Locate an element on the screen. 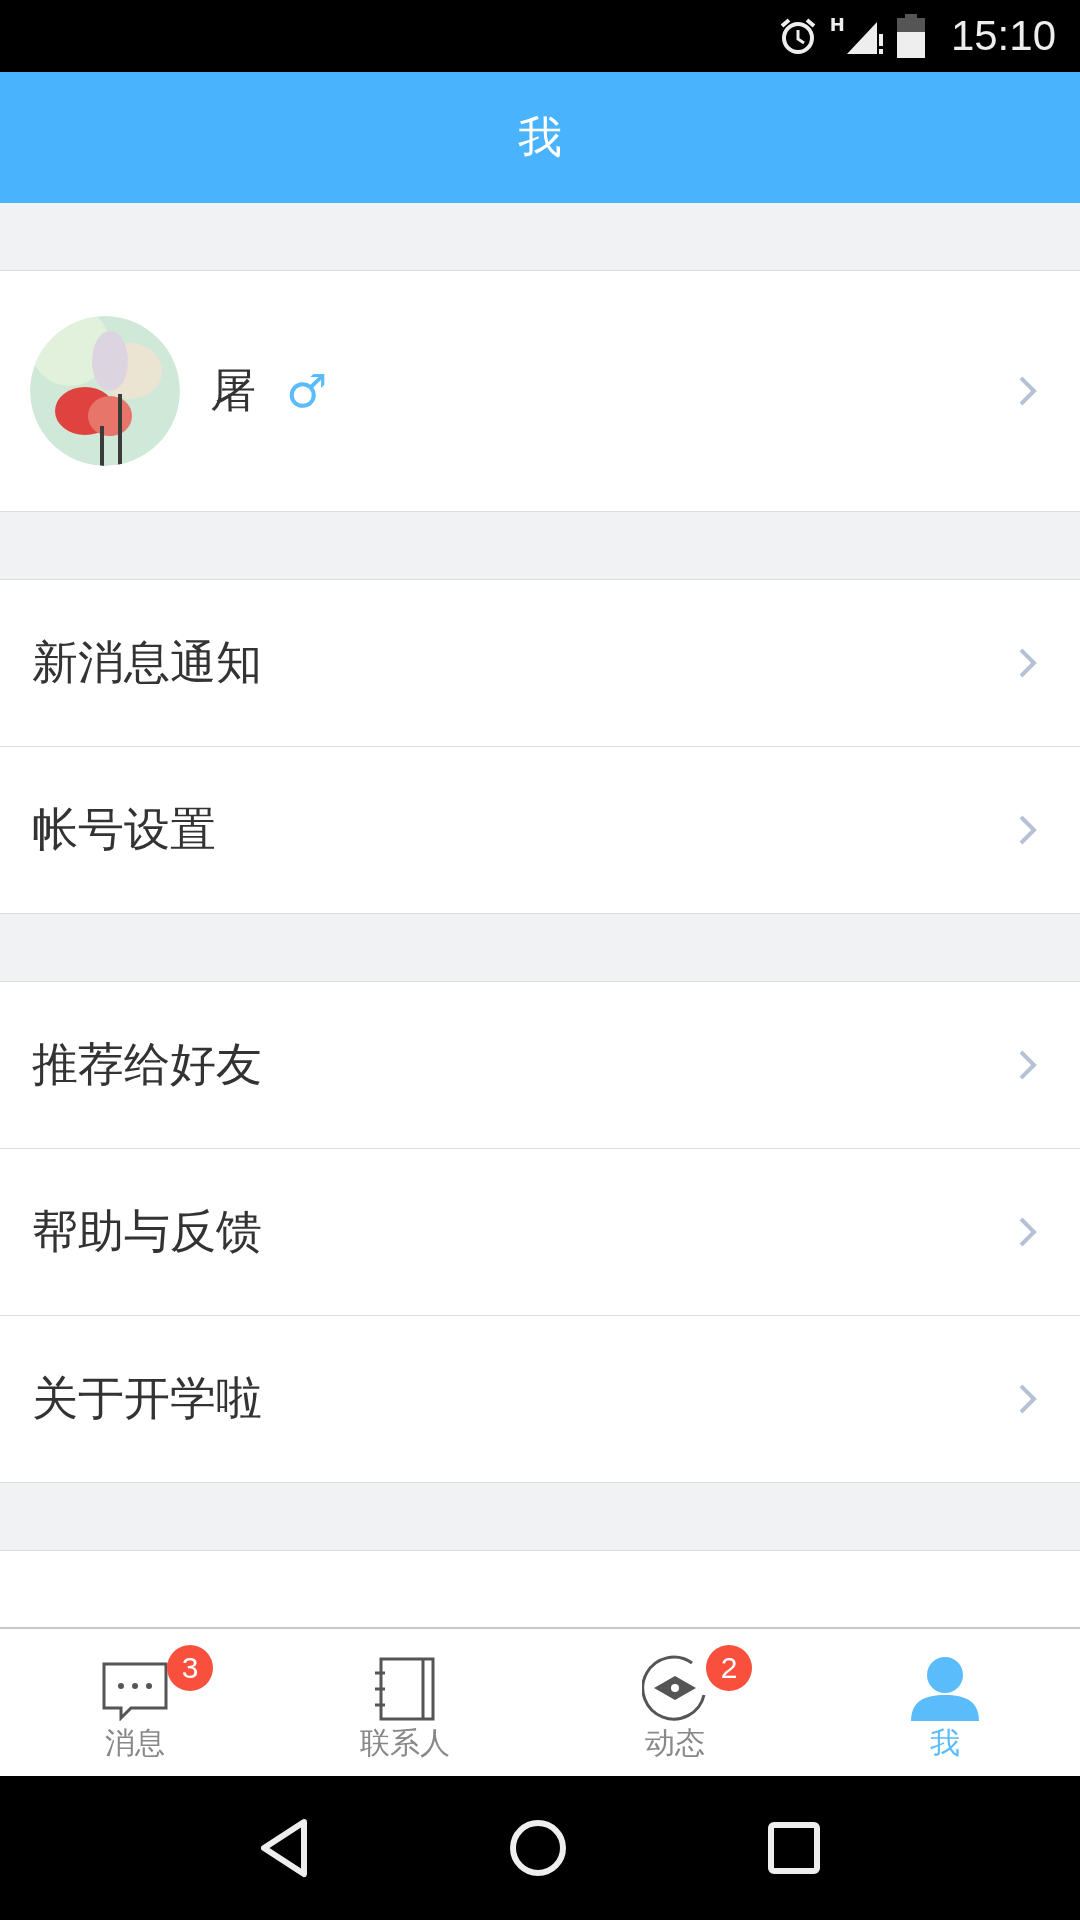  notebook-icon is located at coordinates (405, 1689).